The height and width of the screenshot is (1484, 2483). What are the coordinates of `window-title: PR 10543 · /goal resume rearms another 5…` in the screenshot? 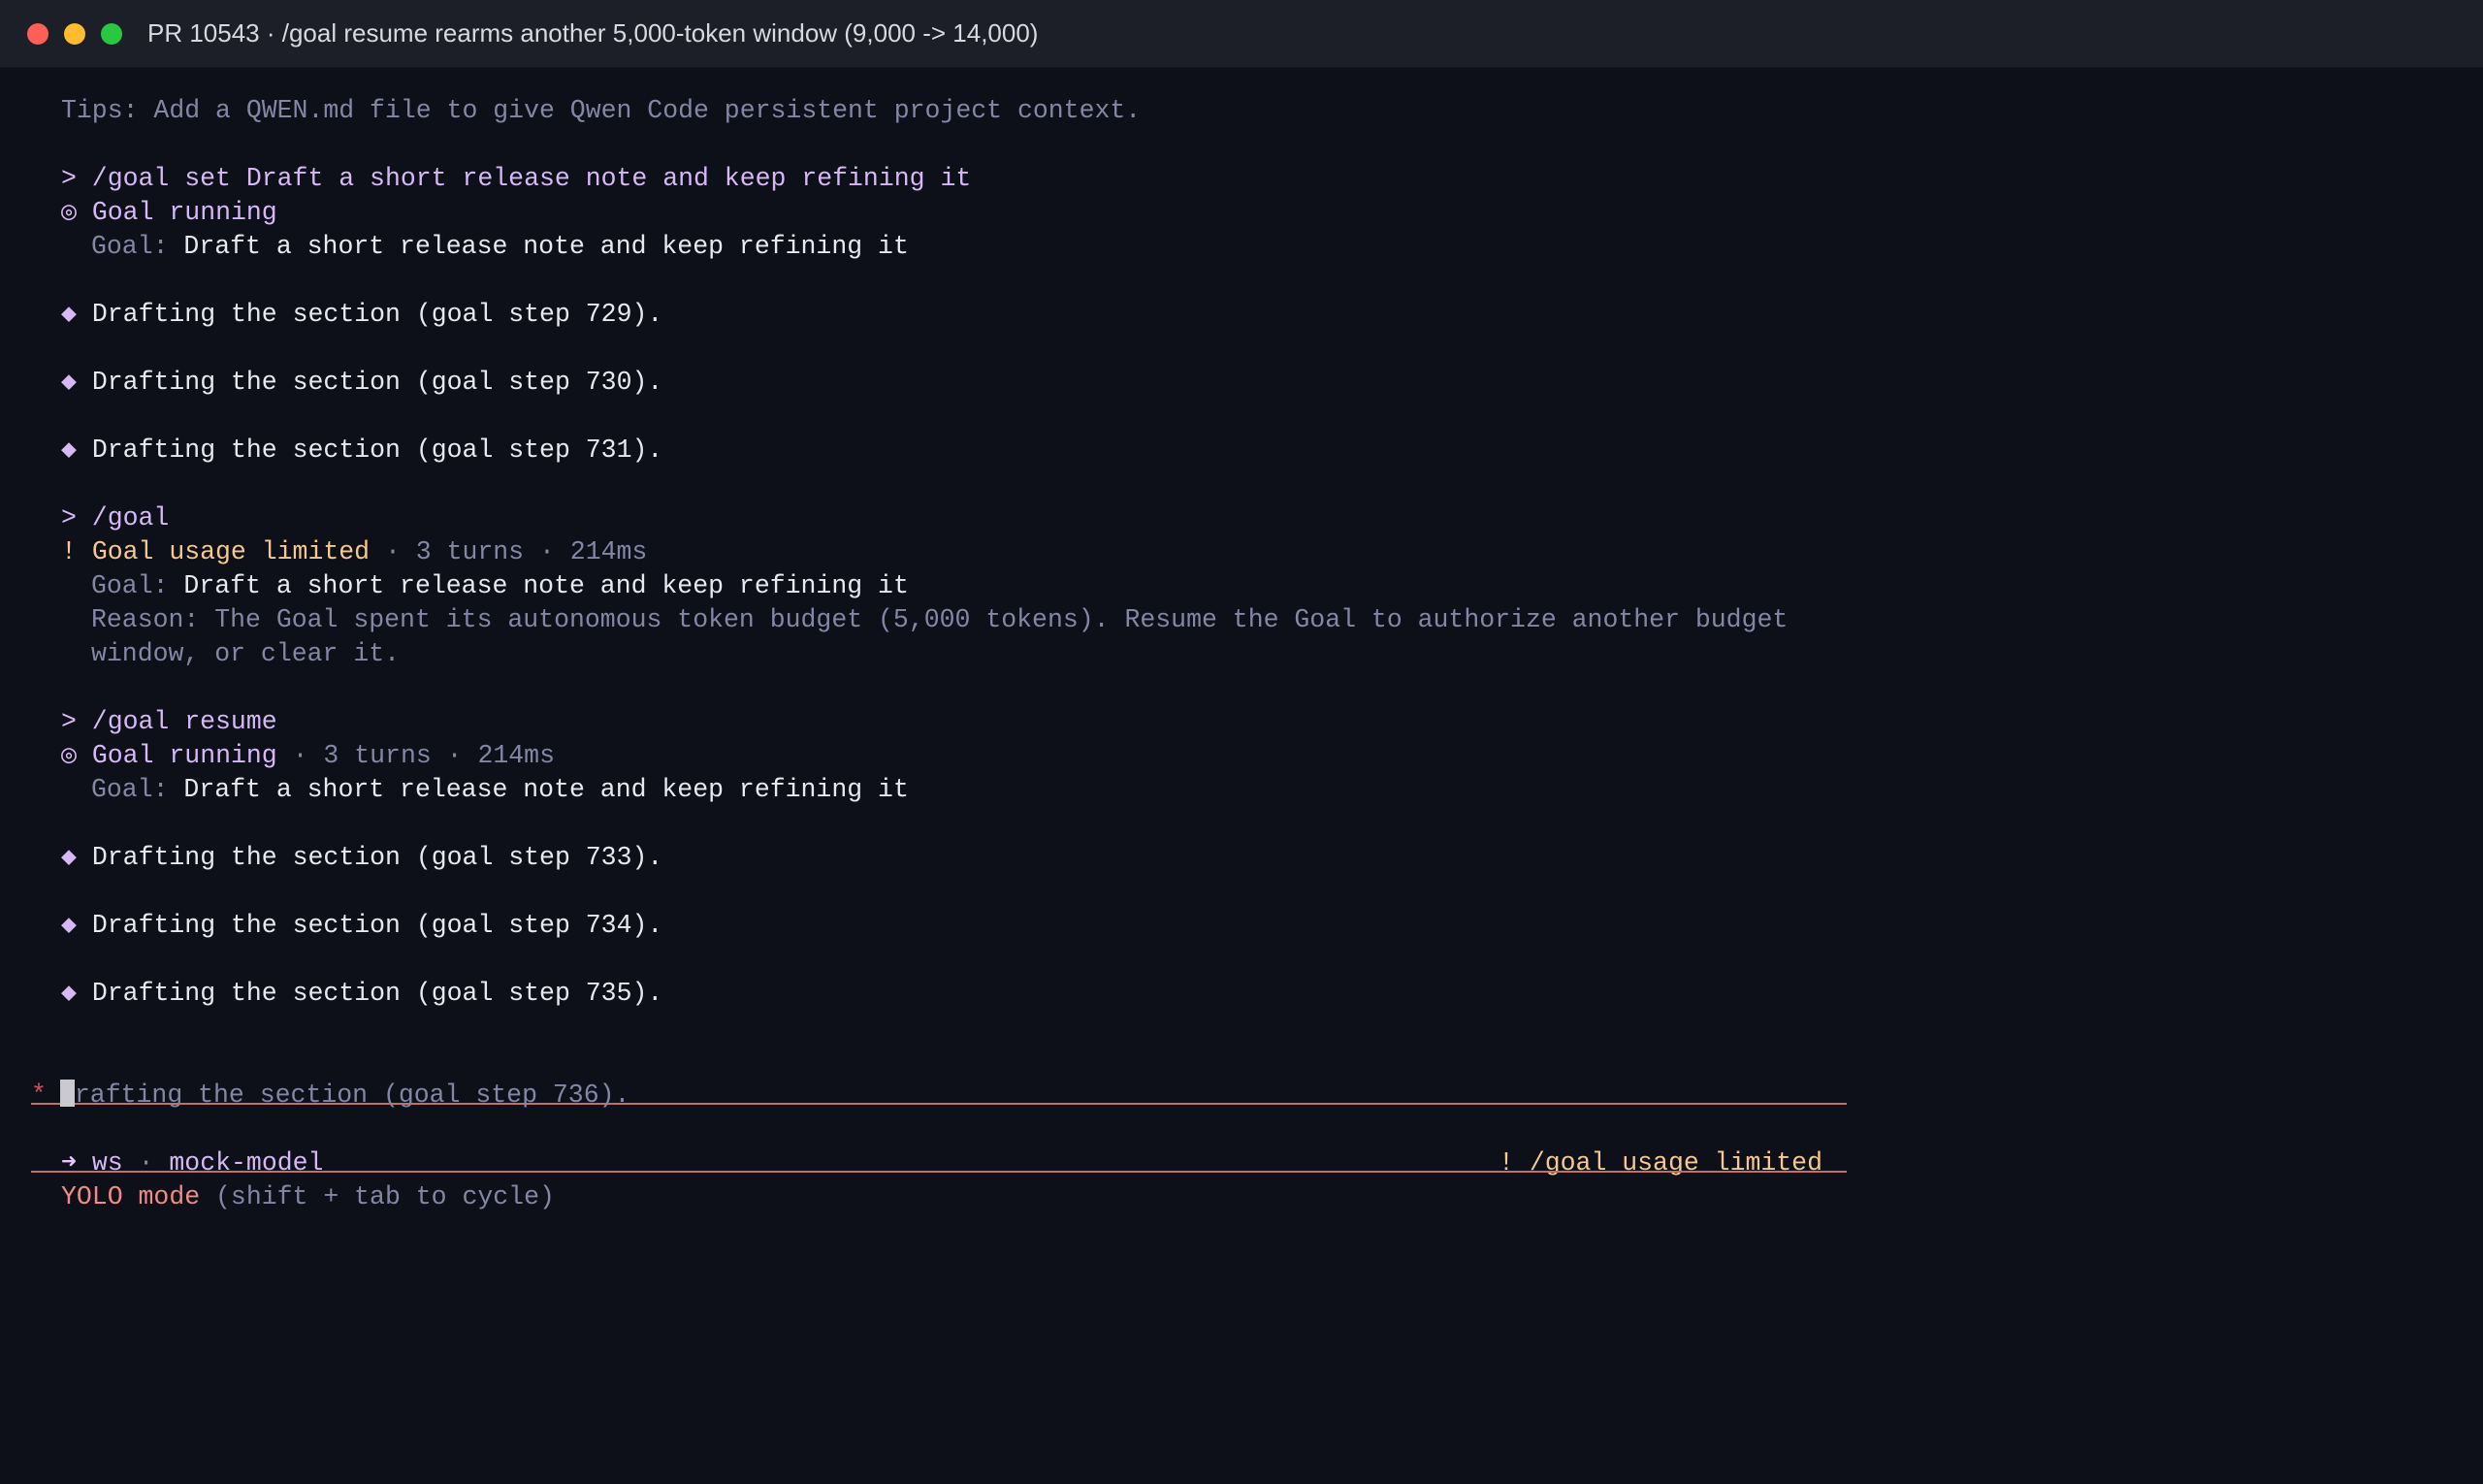 It's located at (593, 33).